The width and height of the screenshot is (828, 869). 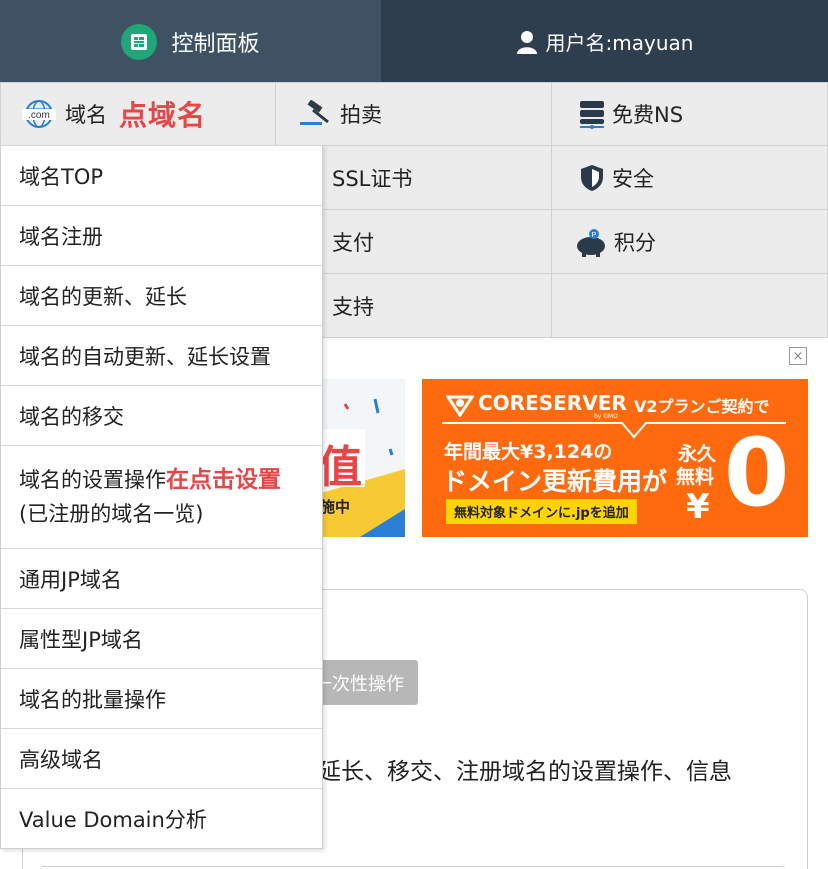 What do you see at coordinates (92, 699) in the screenshot?
I see `menu-item-label: 域名的批量操作` at bounding box center [92, 699].